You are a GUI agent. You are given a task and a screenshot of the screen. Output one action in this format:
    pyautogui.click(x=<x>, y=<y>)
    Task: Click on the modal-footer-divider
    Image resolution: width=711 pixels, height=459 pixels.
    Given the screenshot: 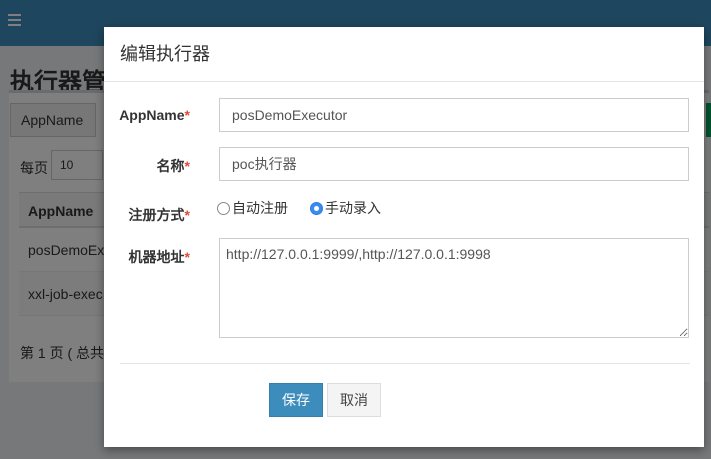 What is the action you would take?
    pyautogui.click(x=405, y=363)
    